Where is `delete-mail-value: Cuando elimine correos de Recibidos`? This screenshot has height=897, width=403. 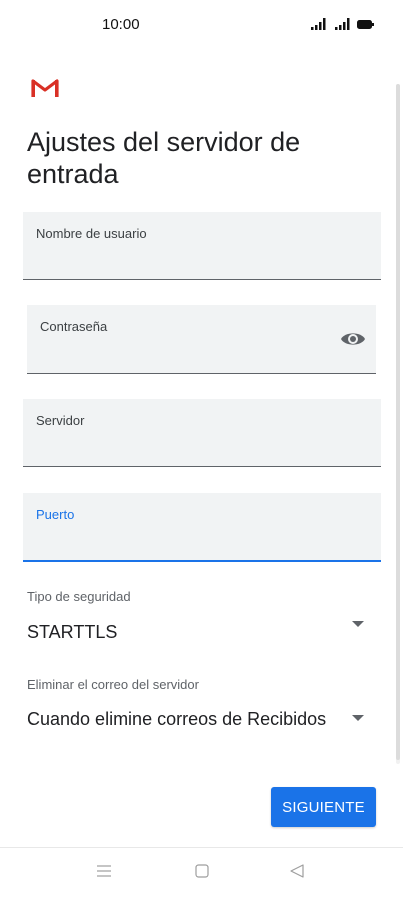
delete-mail-value: Cuando elimine correos de Recibidos is located at coordinates (177, 719).